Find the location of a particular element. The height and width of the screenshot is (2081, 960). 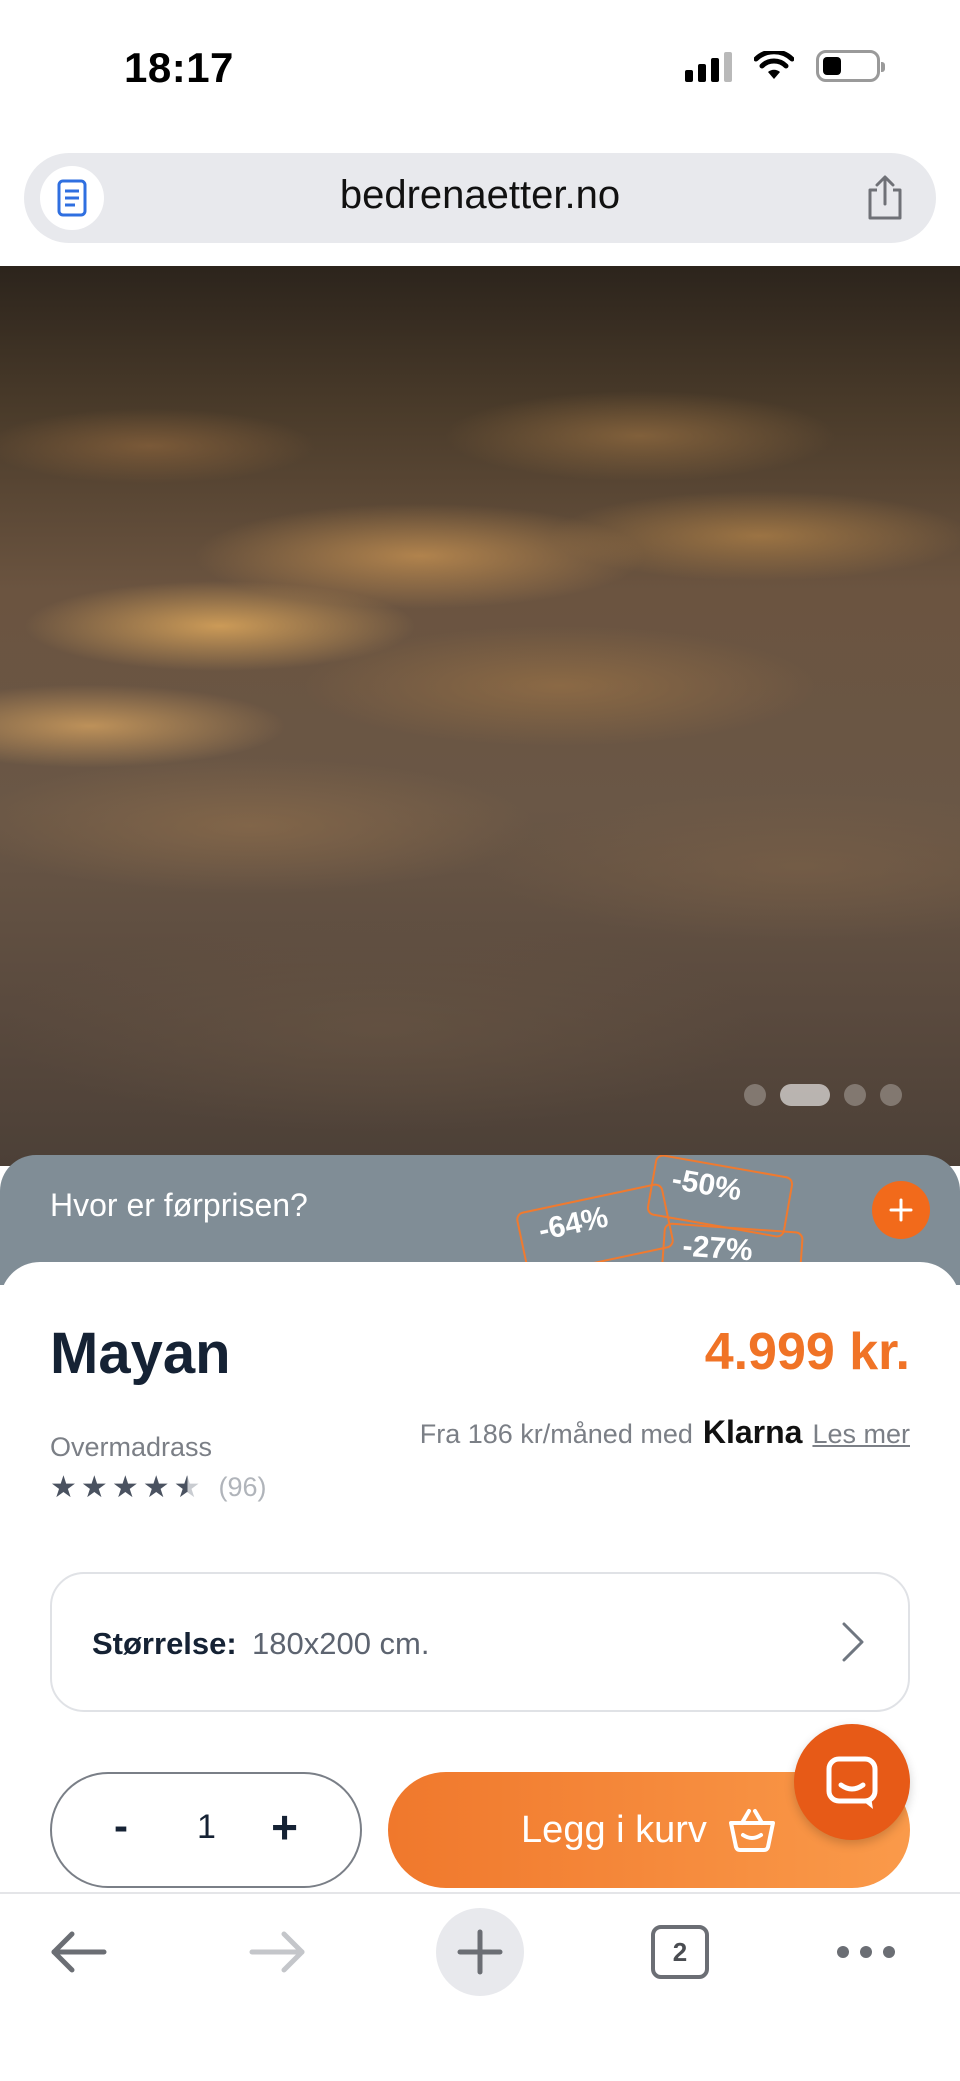

half-star-icon: ★ is located at coordinates (187, 1487).